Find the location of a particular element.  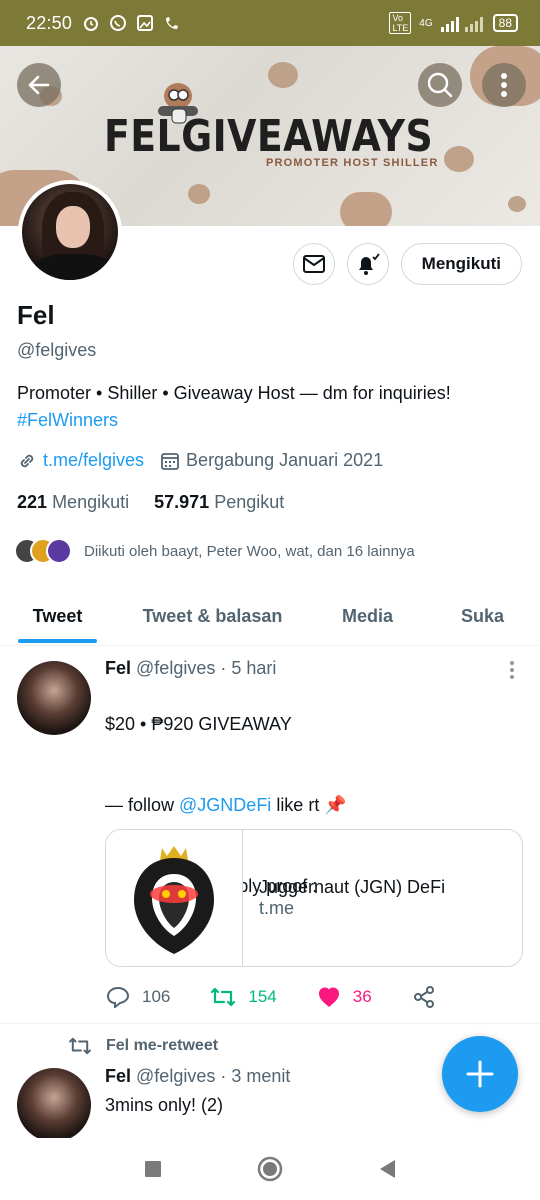

compose-tweet-button is located at coordinates (480, 1074).